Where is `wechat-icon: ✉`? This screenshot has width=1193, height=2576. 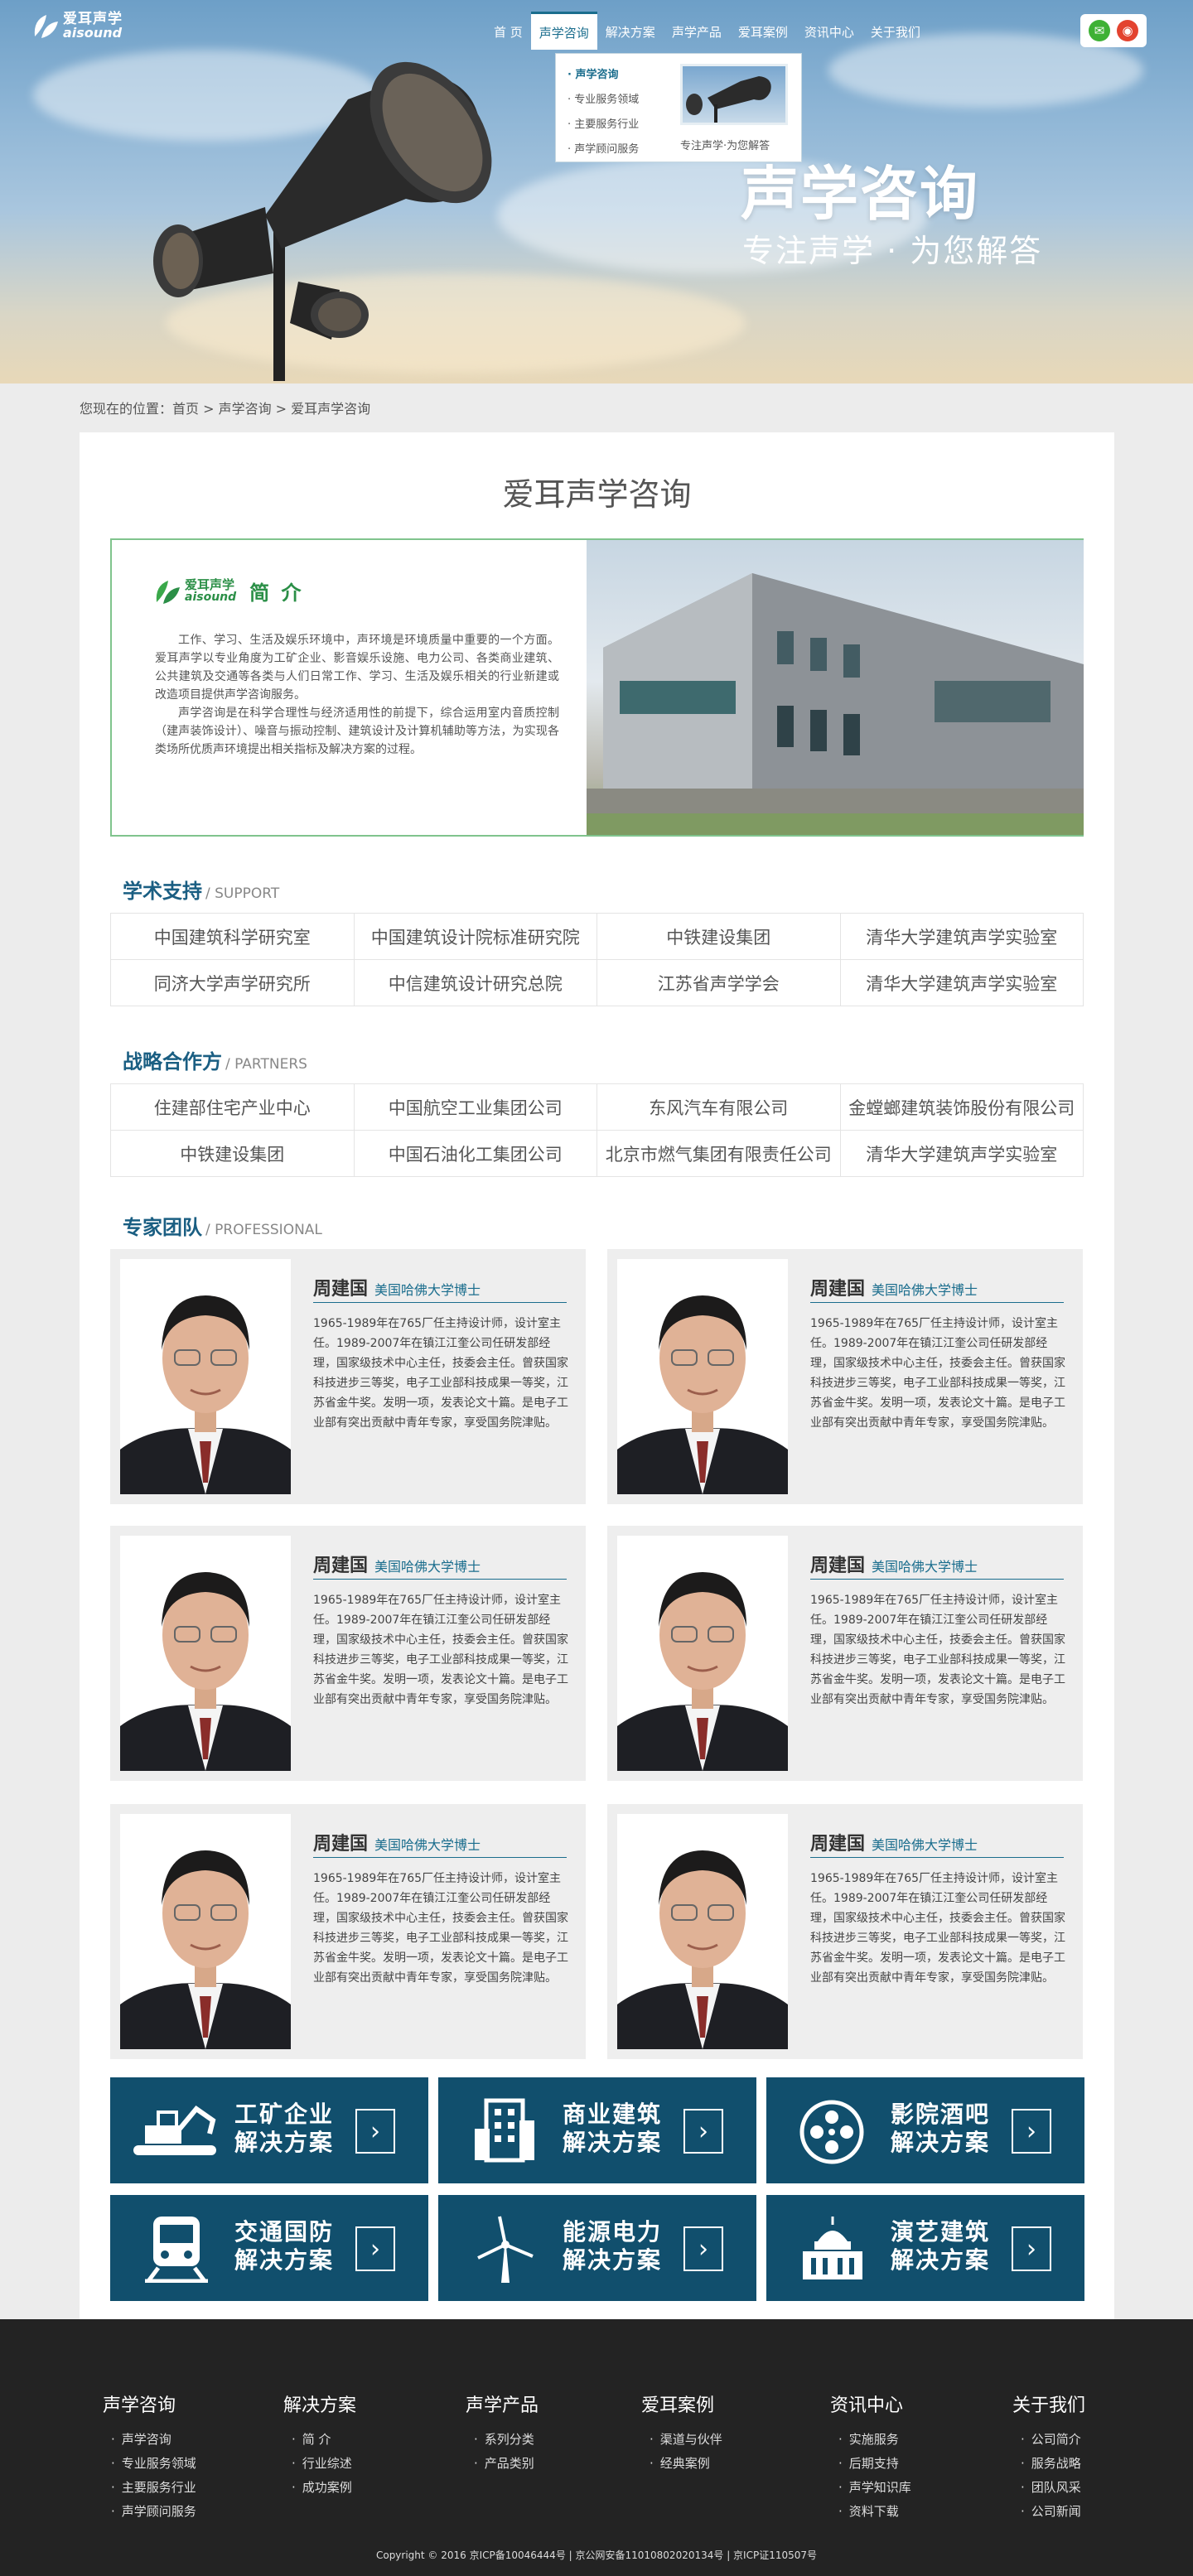
wechat-icon: ✉ is located at coordinates (1100, 30).